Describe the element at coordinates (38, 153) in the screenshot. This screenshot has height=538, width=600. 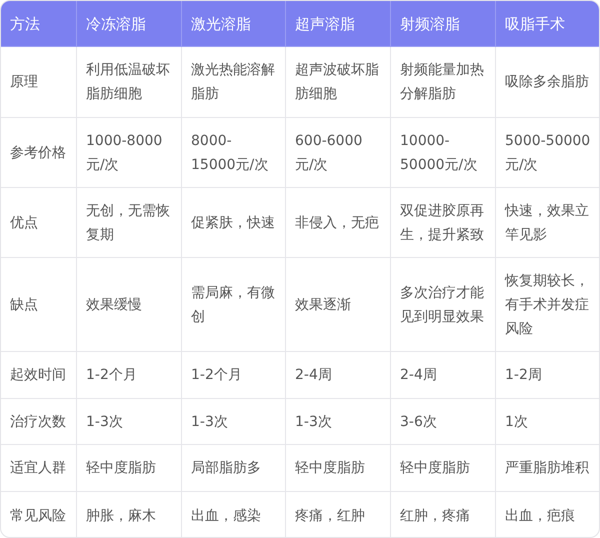
I see `row-header: 参考价格` at that location.